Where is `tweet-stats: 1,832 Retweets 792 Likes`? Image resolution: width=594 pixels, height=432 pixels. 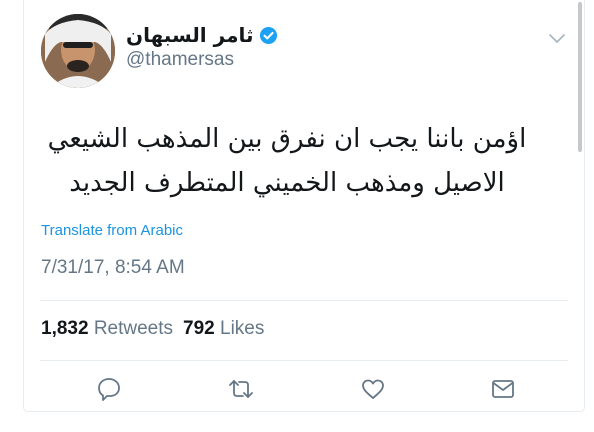
tweet-stats: 1,832 Retweets 792 Likes is located at coordinates (152, 329).